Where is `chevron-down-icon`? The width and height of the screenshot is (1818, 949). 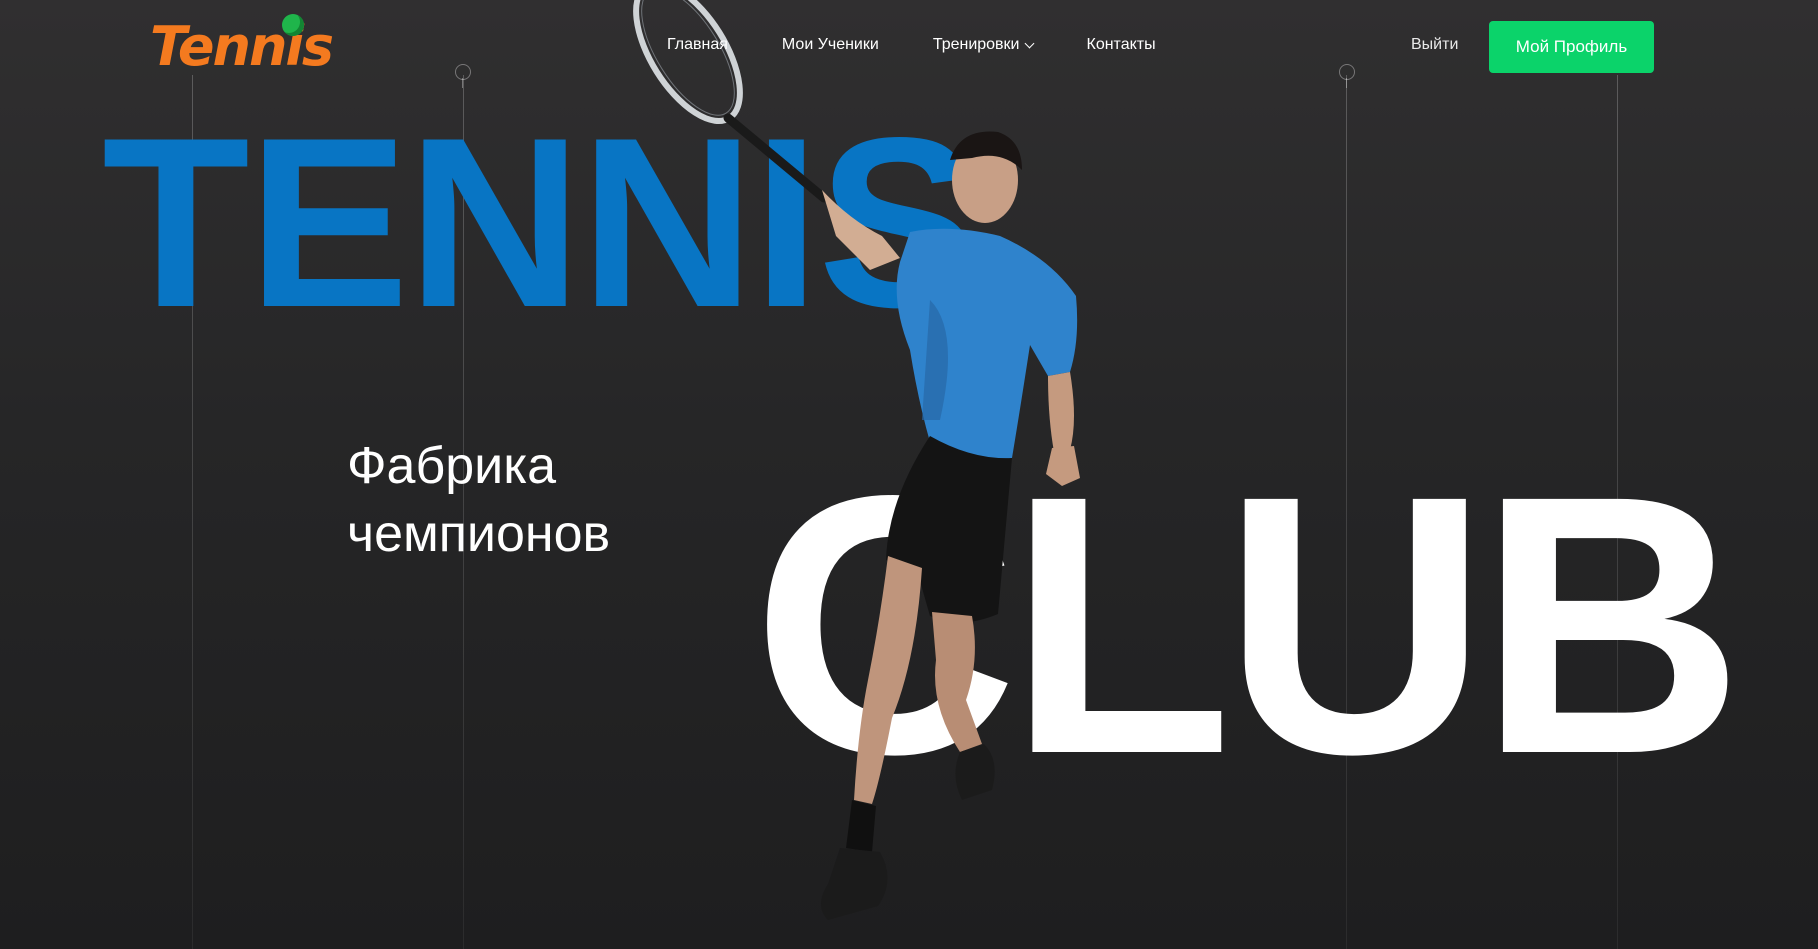
chevron-down-icon is located at coordinates (1029, 43).